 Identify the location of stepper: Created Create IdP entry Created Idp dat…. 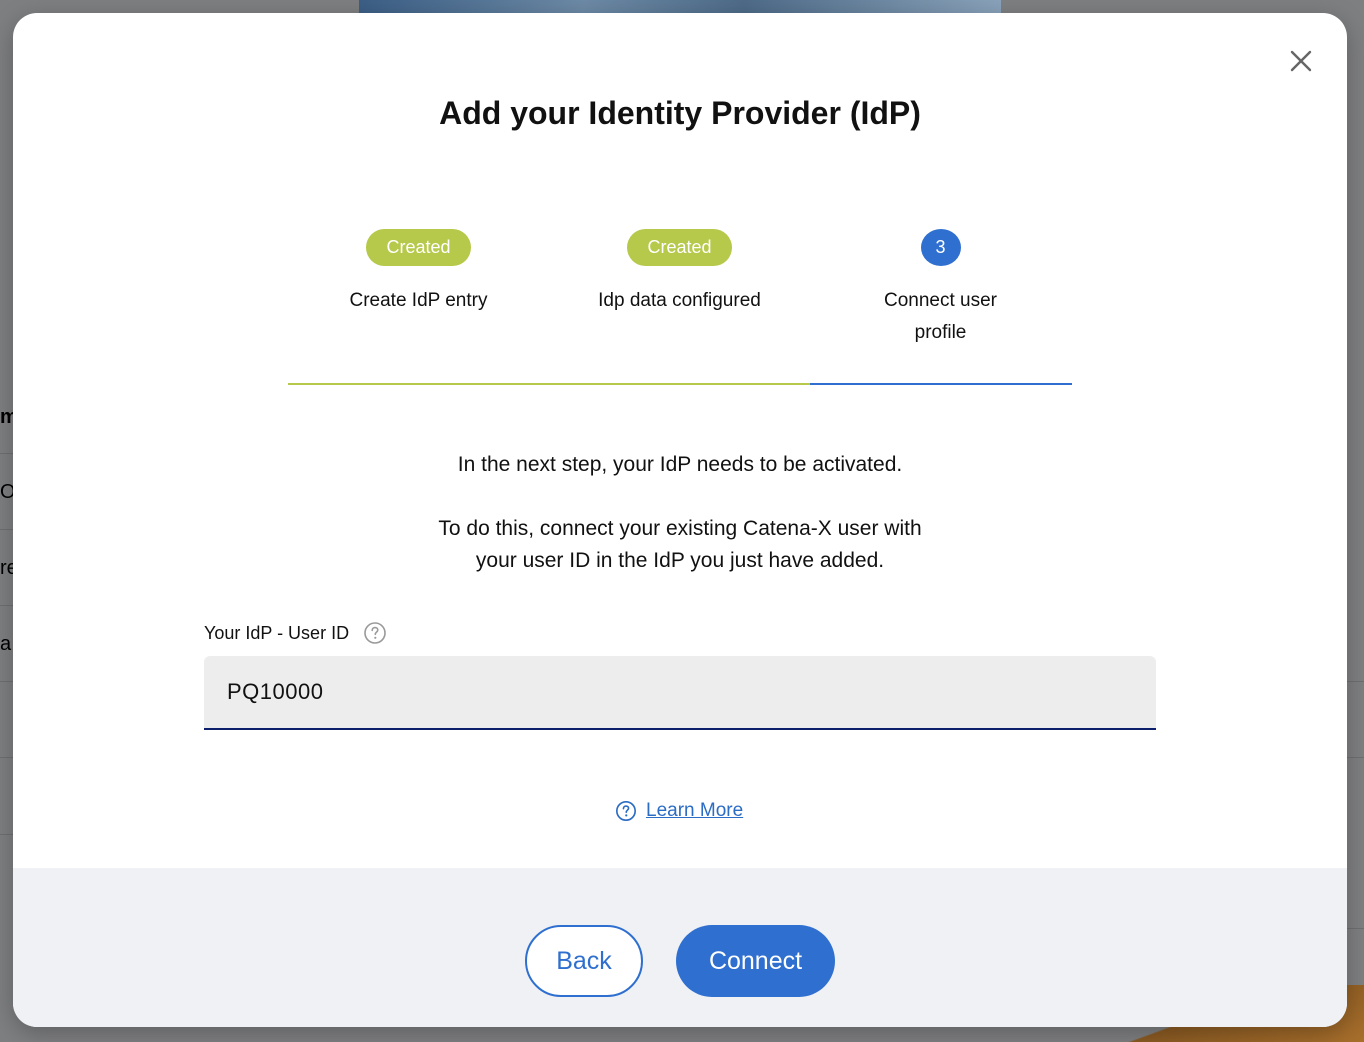
(680, 308).